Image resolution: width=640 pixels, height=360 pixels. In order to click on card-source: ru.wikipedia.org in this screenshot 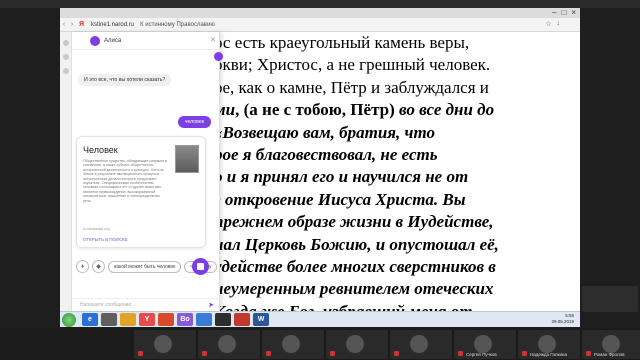, I will do `click(96, 229)`.